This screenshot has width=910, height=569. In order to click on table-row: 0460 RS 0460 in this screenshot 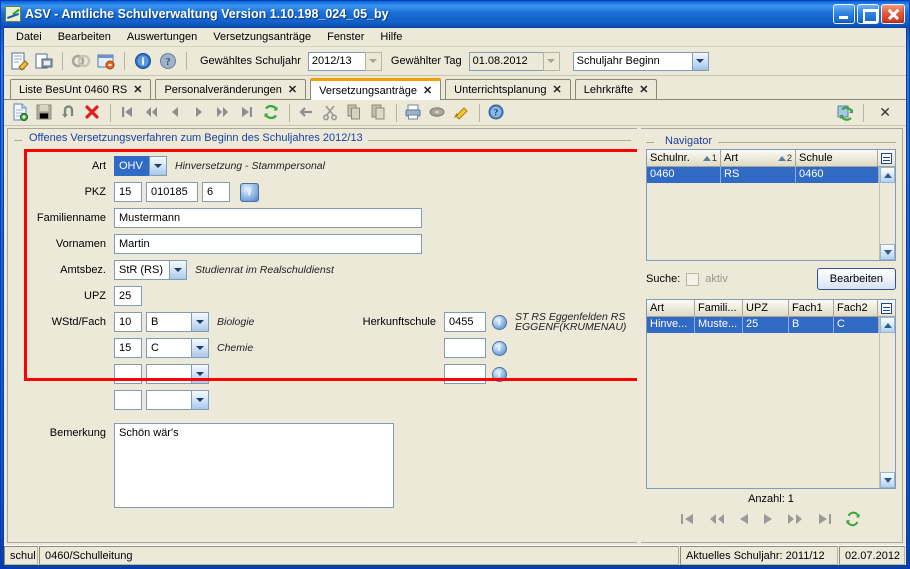, I will do `click(763, 175)`.